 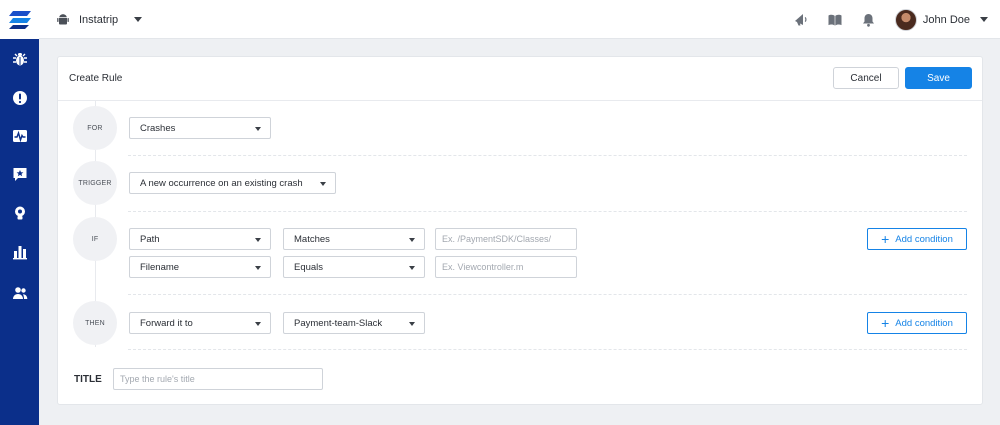 I want to click on bug-icon, so click(x=19, y=58).